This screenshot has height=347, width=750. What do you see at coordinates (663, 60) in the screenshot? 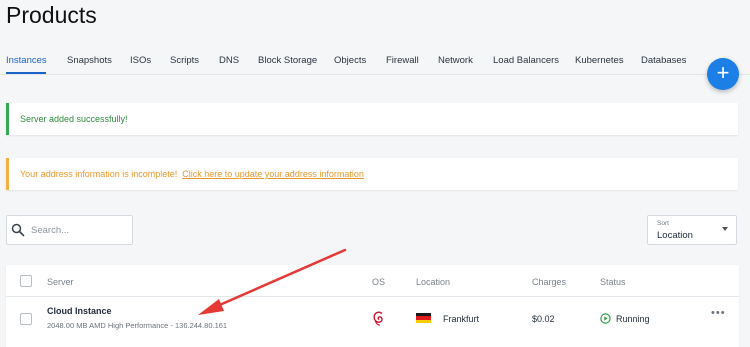
I see `tab-databases: Databases` at bounding box center [663, 60].